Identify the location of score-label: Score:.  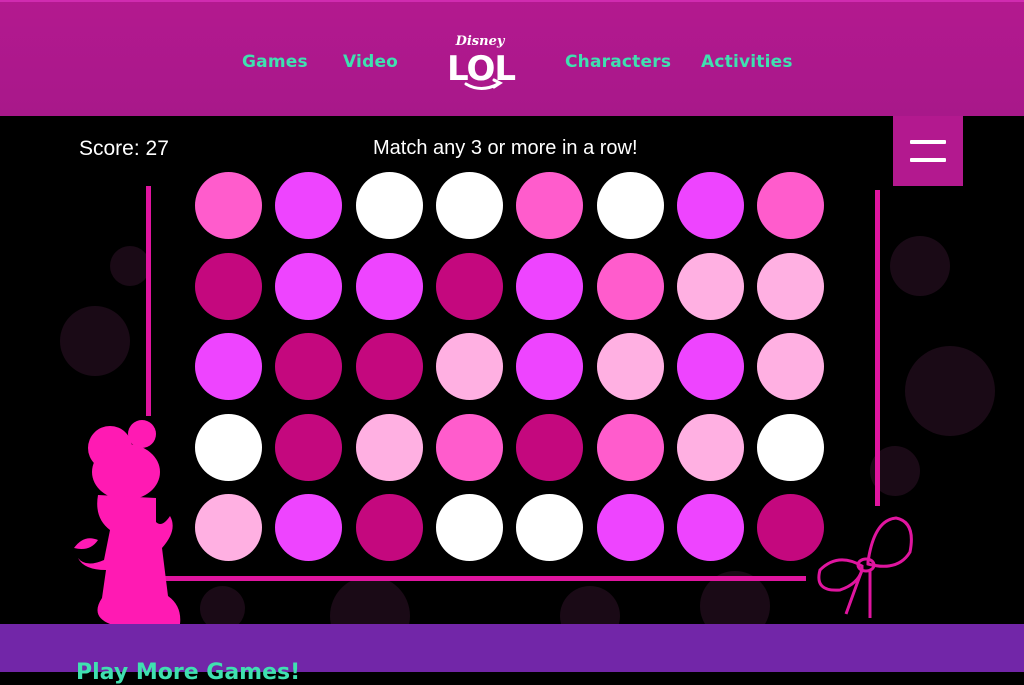
(109, 148).